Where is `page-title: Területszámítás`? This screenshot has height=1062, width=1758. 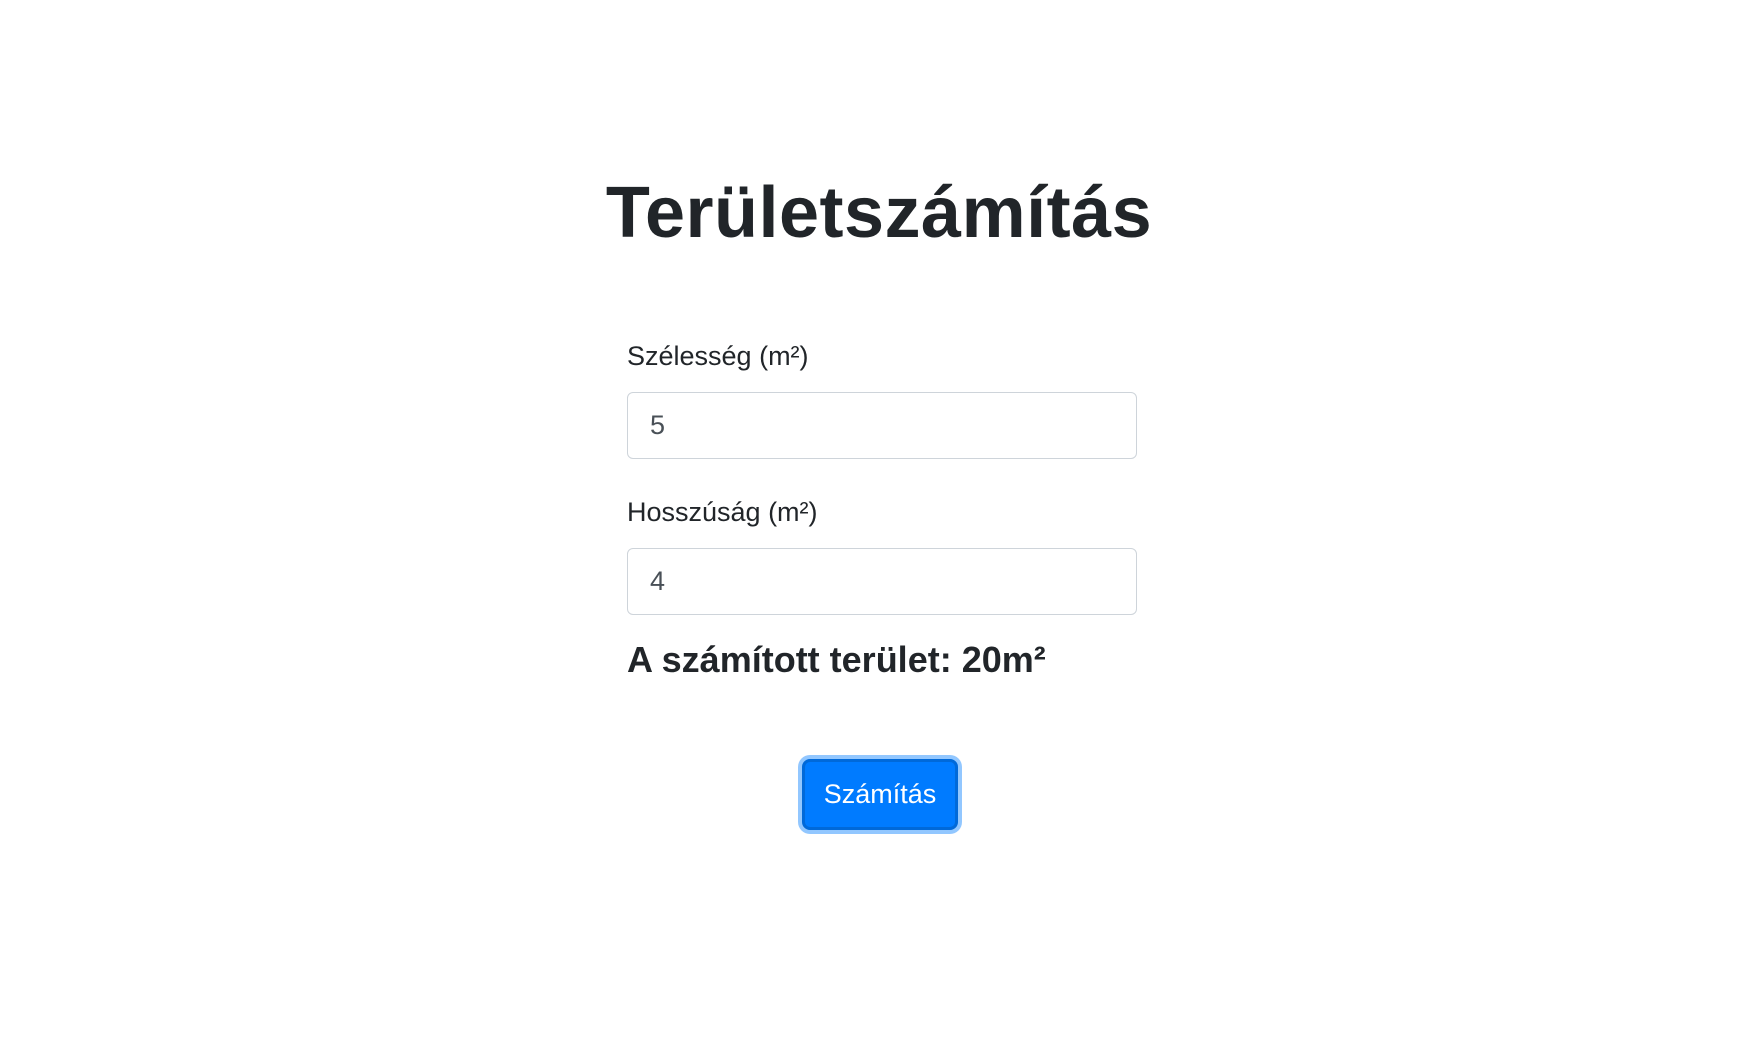 page-title: Területszámítás is located at coordinates (879, 213).